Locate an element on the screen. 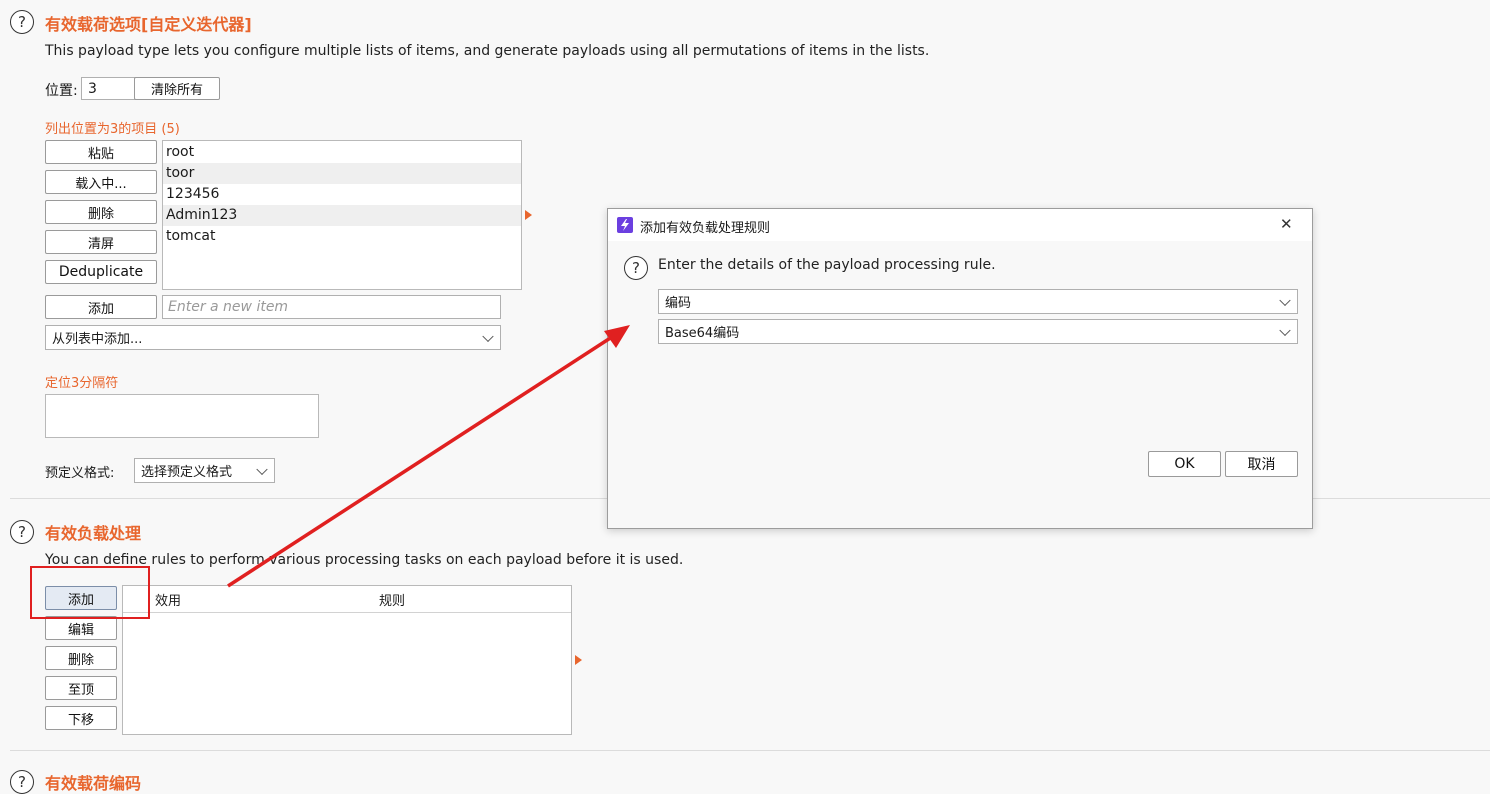 The image size is (1490, 794). ok-button: OK is located at coordinates (1184, 464).